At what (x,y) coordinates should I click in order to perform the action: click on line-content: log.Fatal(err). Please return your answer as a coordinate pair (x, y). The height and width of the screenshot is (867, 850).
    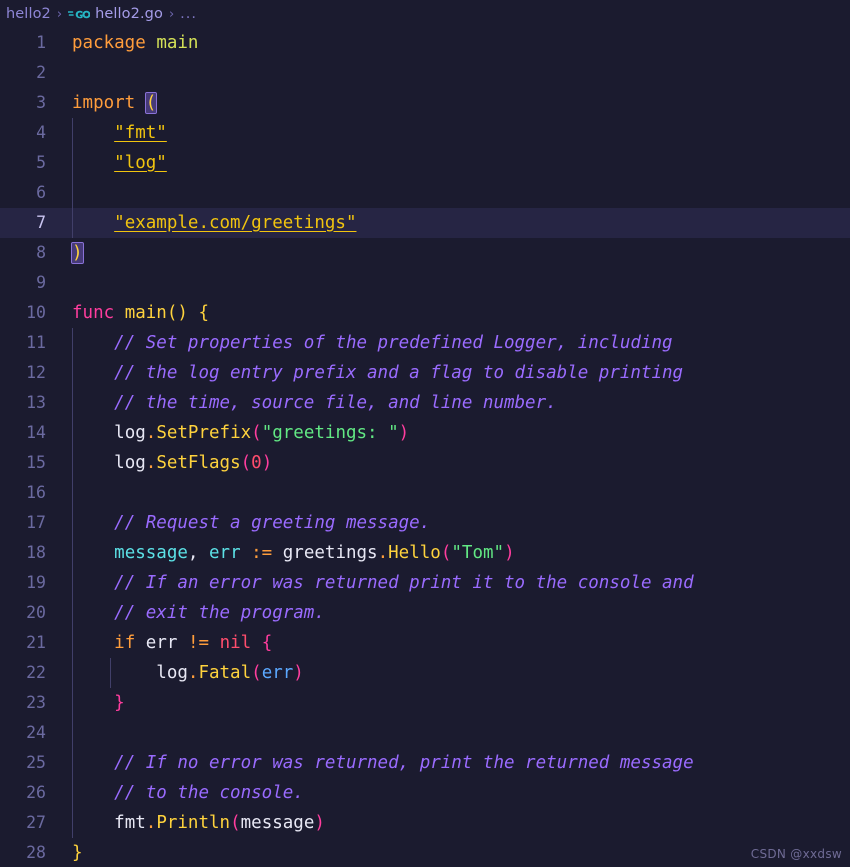
    Looking at the image, I should click on (459, 673).